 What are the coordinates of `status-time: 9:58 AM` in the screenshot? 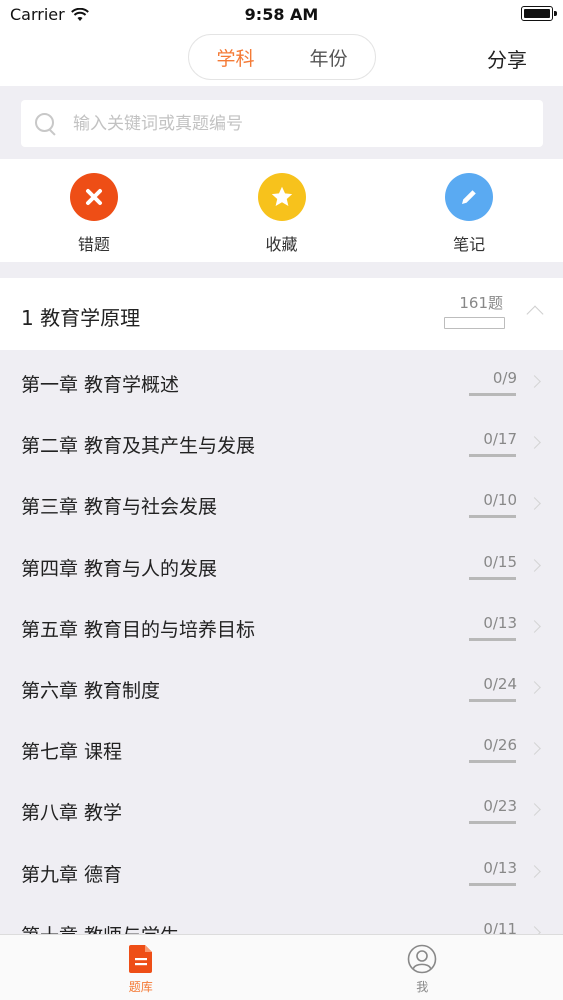 It's located at (281, 14).